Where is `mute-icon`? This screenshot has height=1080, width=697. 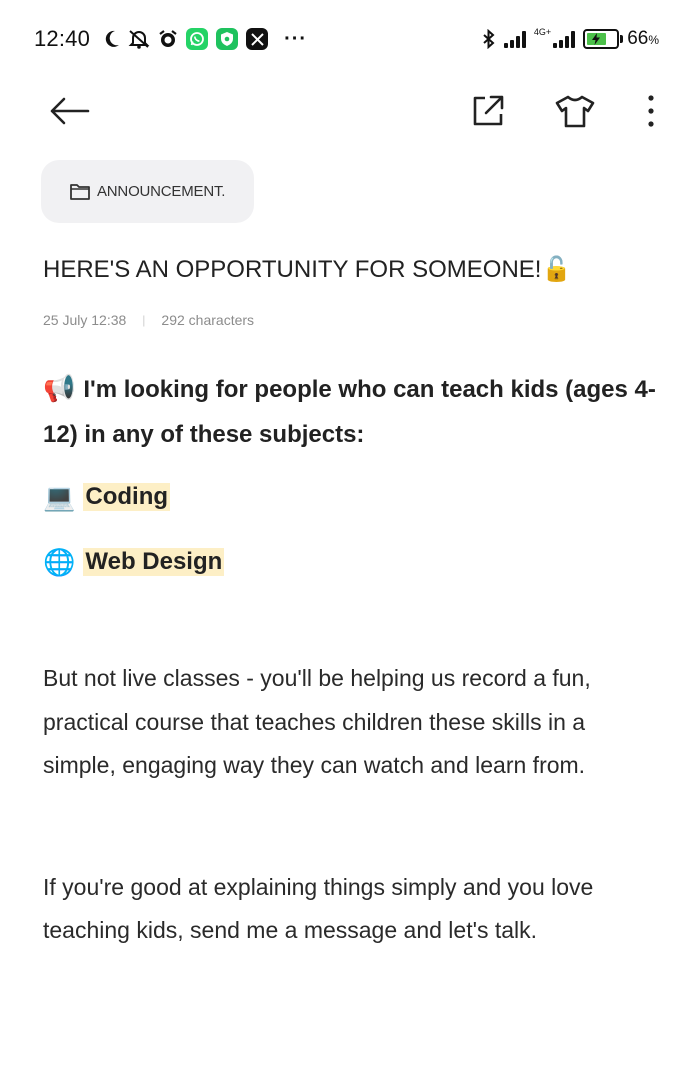
mute-icon is located at coordinates (139, 39).